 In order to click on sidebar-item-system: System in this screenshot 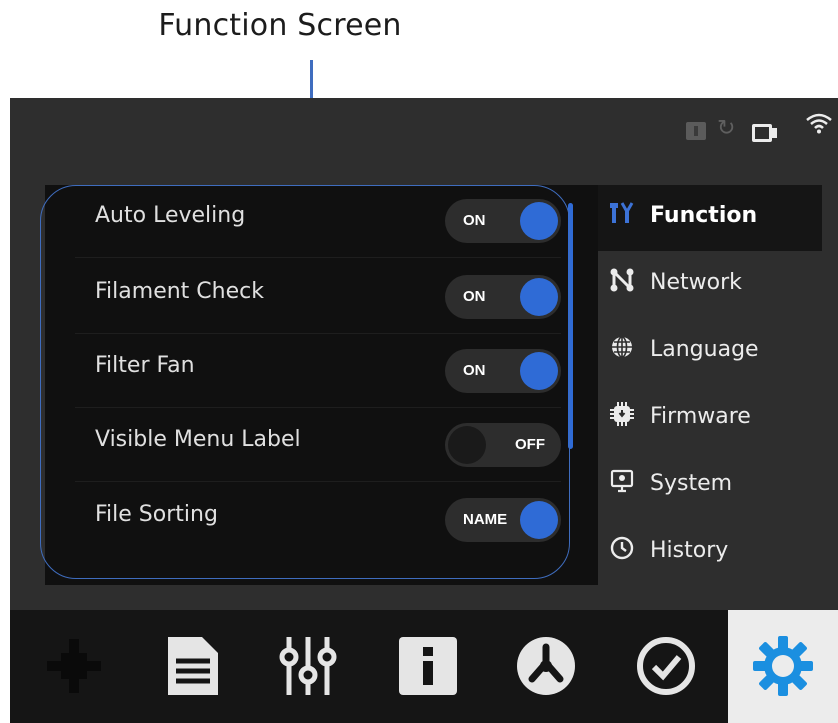, I will do `click(710, 486)`.